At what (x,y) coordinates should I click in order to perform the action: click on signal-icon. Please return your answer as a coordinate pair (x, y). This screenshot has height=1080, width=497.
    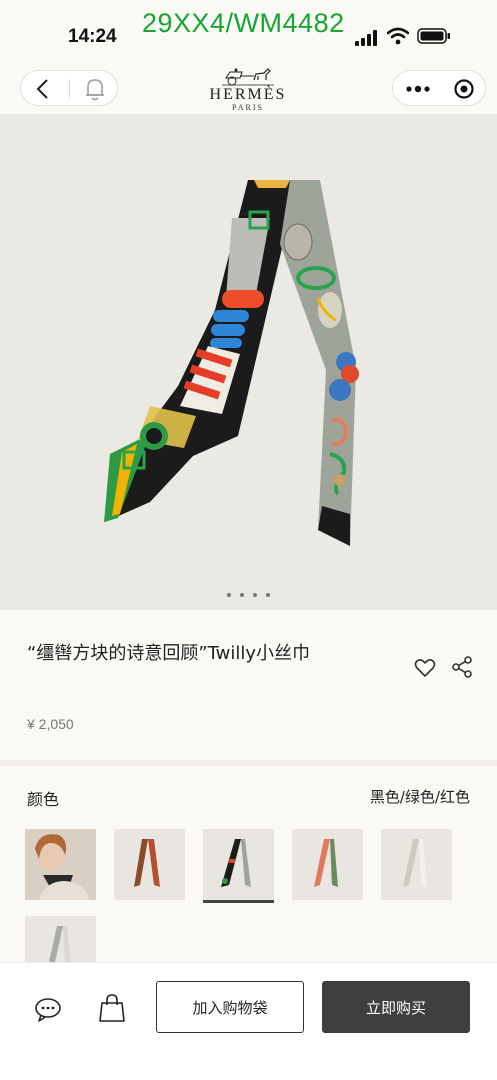
    Looking at the image, I should click on (366, 38).